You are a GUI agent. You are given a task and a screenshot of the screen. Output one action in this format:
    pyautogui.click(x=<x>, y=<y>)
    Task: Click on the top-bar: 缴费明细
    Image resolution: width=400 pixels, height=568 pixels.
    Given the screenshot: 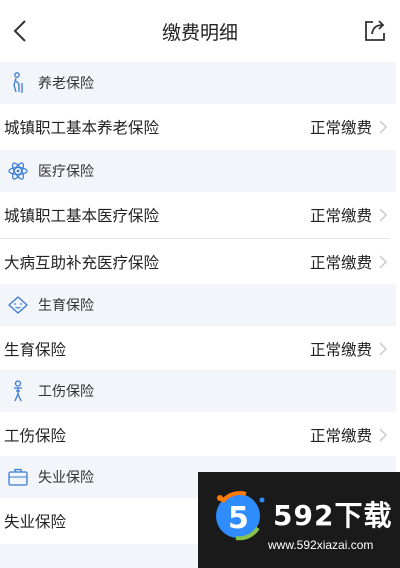 What is the action you would take?
    pyautogui.click(x=200, y=31)
    